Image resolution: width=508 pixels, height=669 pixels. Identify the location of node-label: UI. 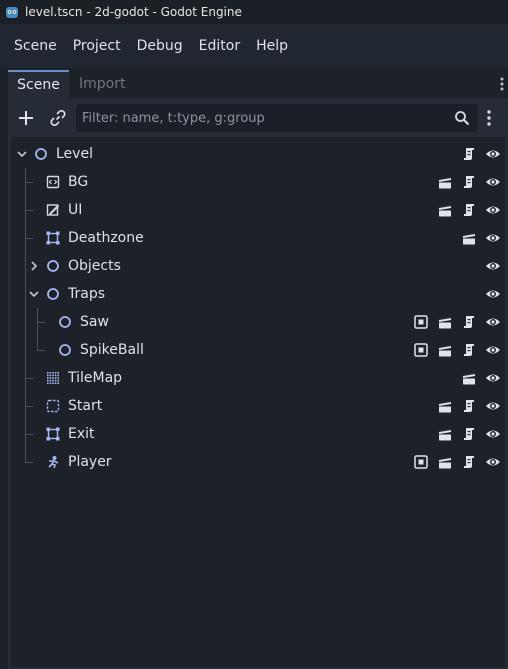
(75, 210).